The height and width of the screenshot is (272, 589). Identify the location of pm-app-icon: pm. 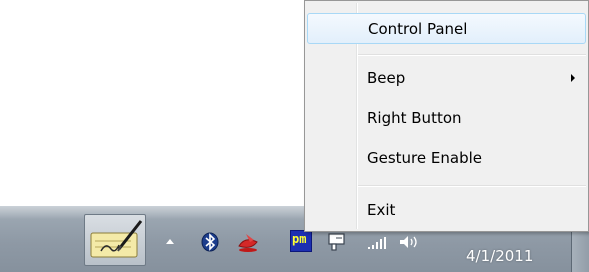
(301, 241).